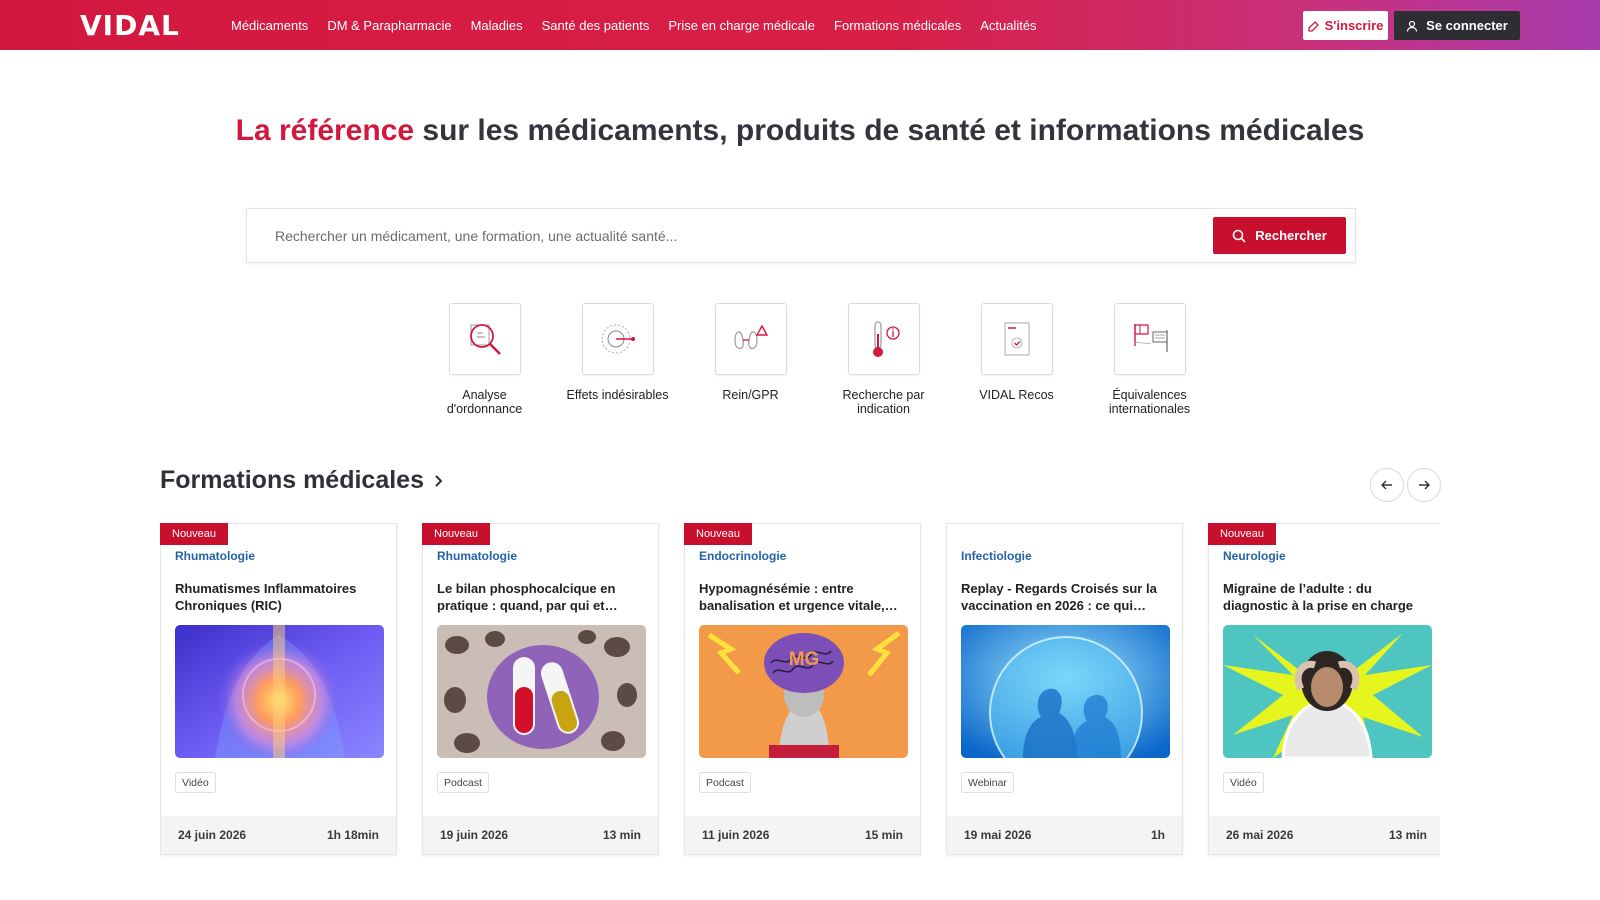 Image resolution: width=1600 pixels, height=900 pixels. What do you see at coordinates (1157, 835) in the screenshot?
I see `card-duration: 1h` at bounding box center [1157, 835].